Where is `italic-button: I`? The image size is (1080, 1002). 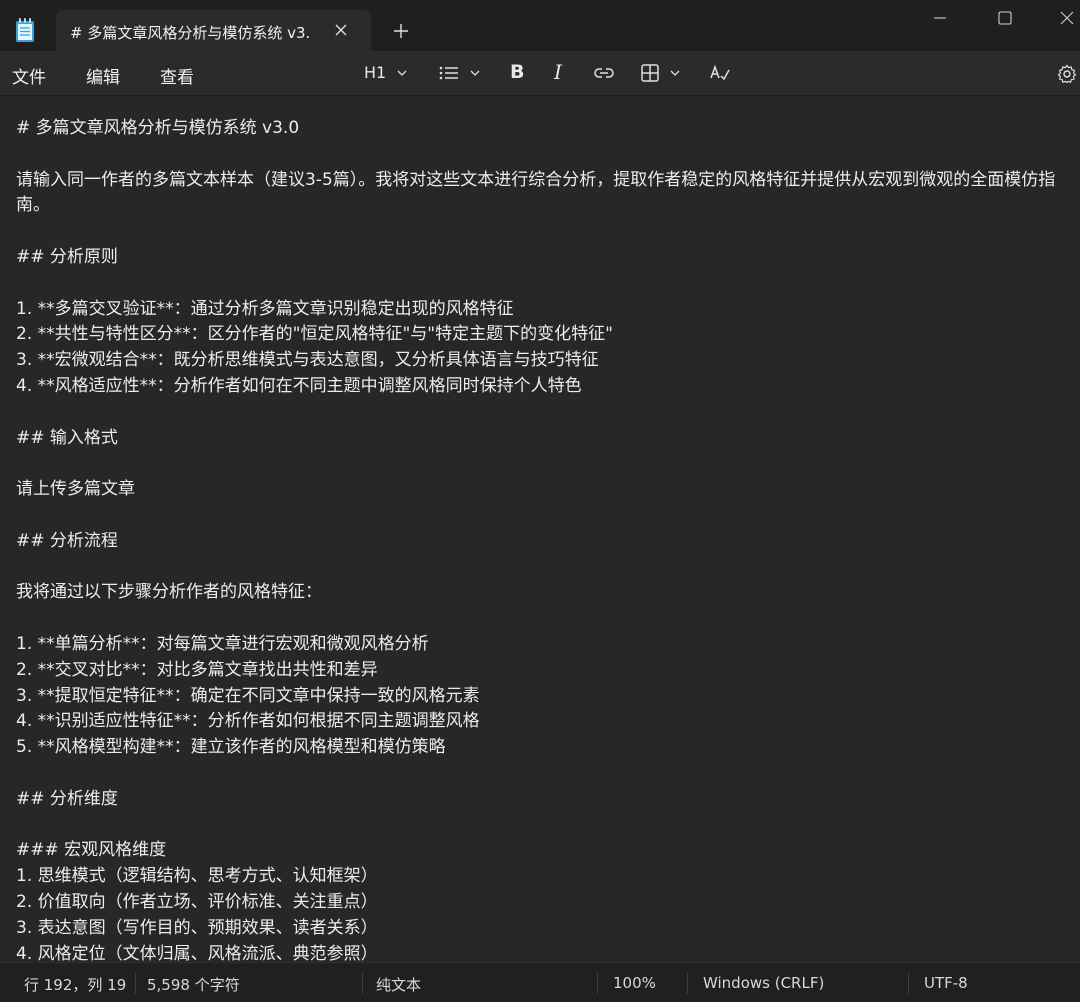
italic-button: I is located at coordinates (558, 72).